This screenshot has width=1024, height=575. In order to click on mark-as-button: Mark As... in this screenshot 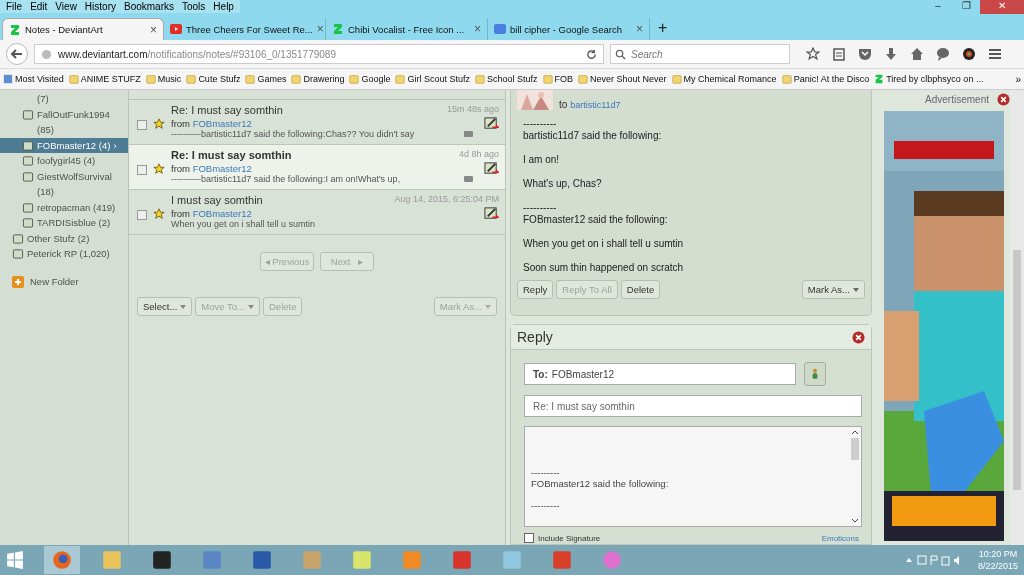, I will do `click(833, 289)`.